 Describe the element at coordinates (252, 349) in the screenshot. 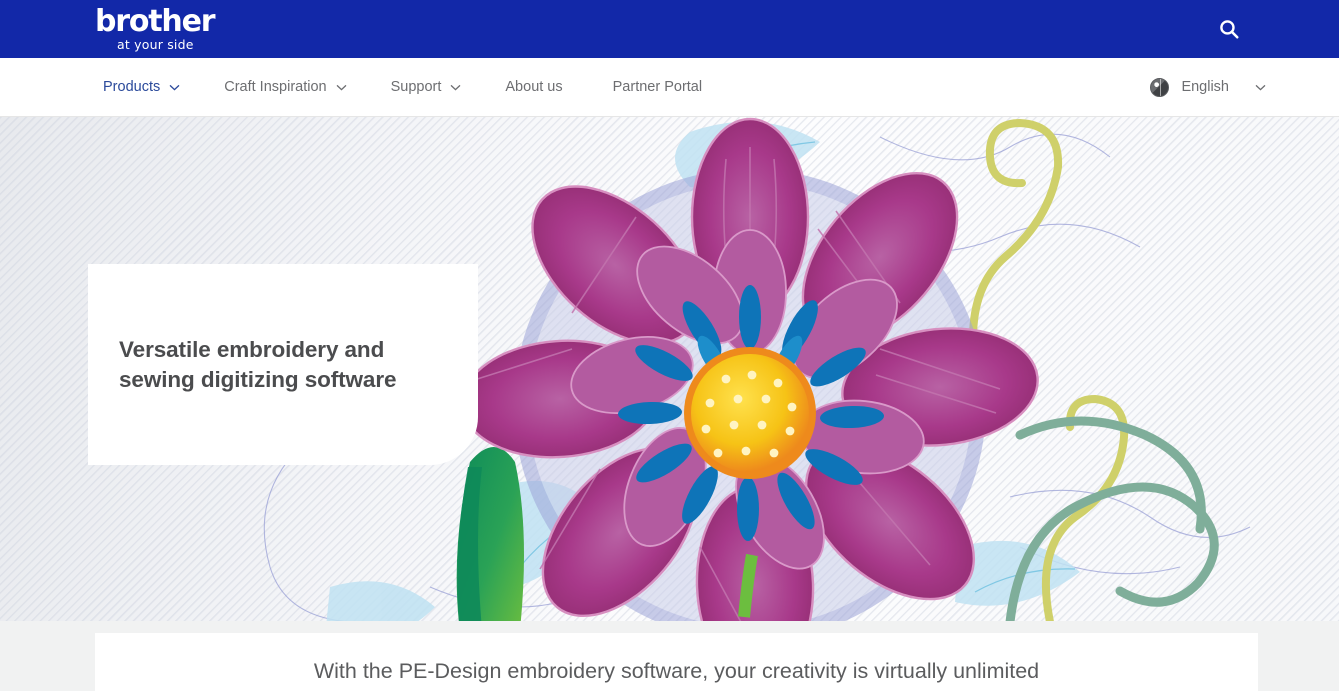

I see `hero-title-line-1: Versatile embroidery and` at that location.